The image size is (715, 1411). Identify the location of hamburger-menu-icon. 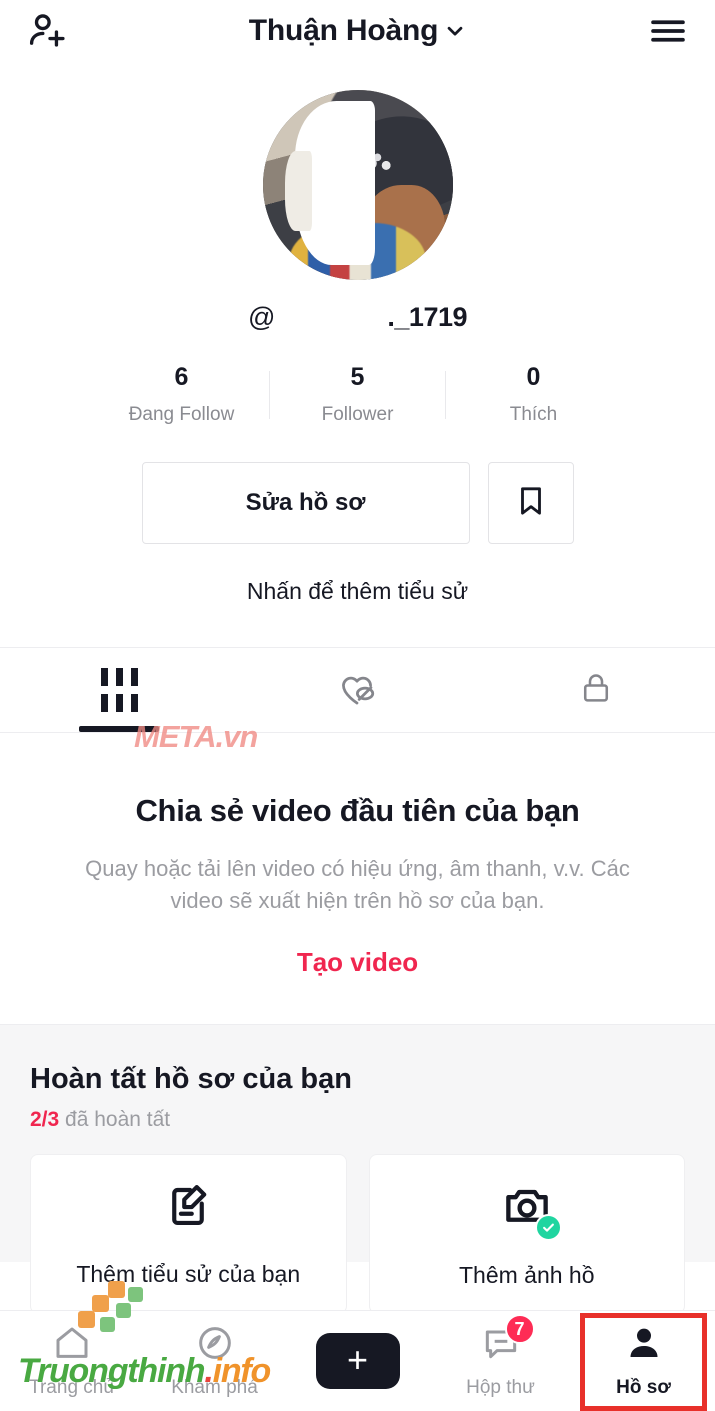
(668, 31).